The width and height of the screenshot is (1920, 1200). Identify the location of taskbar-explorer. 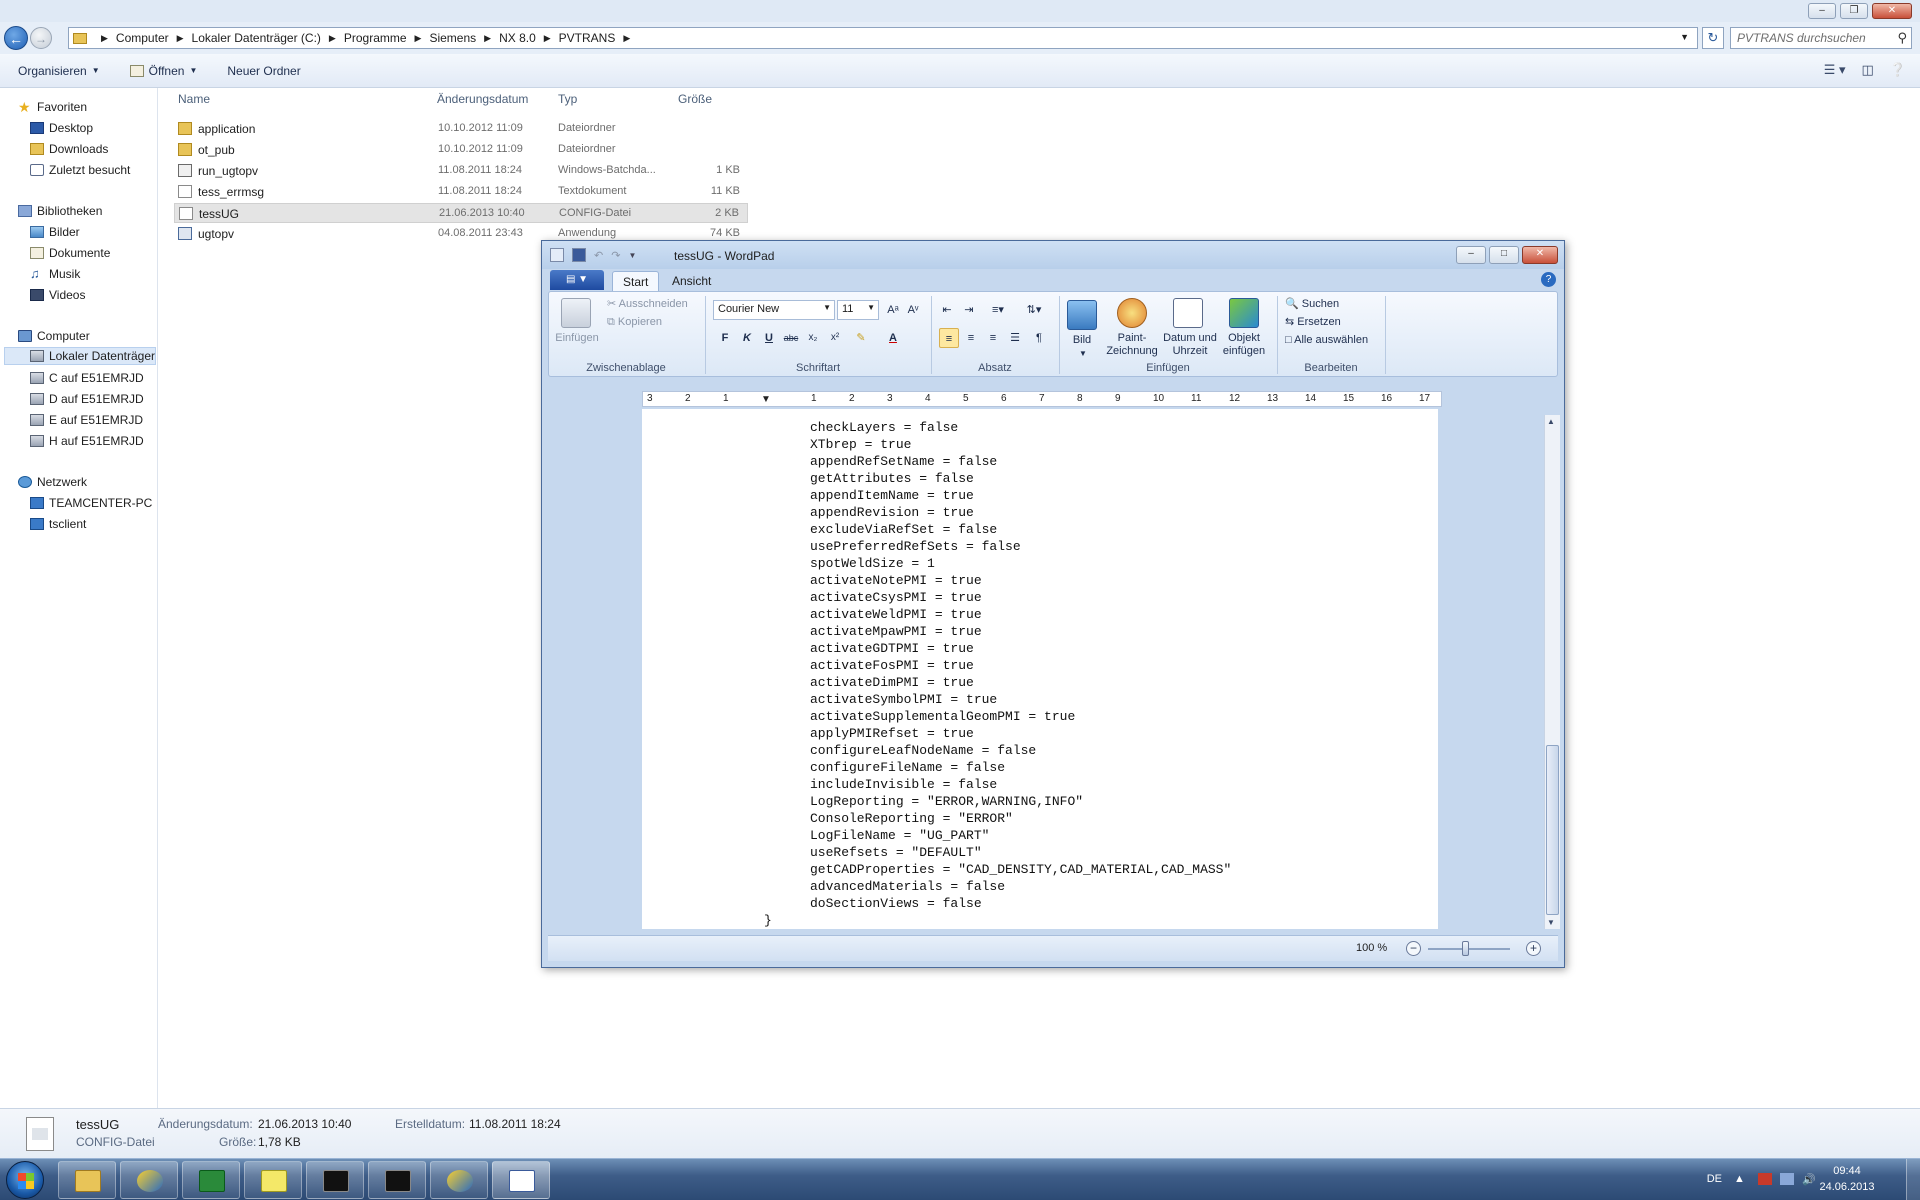
(87, 1180).